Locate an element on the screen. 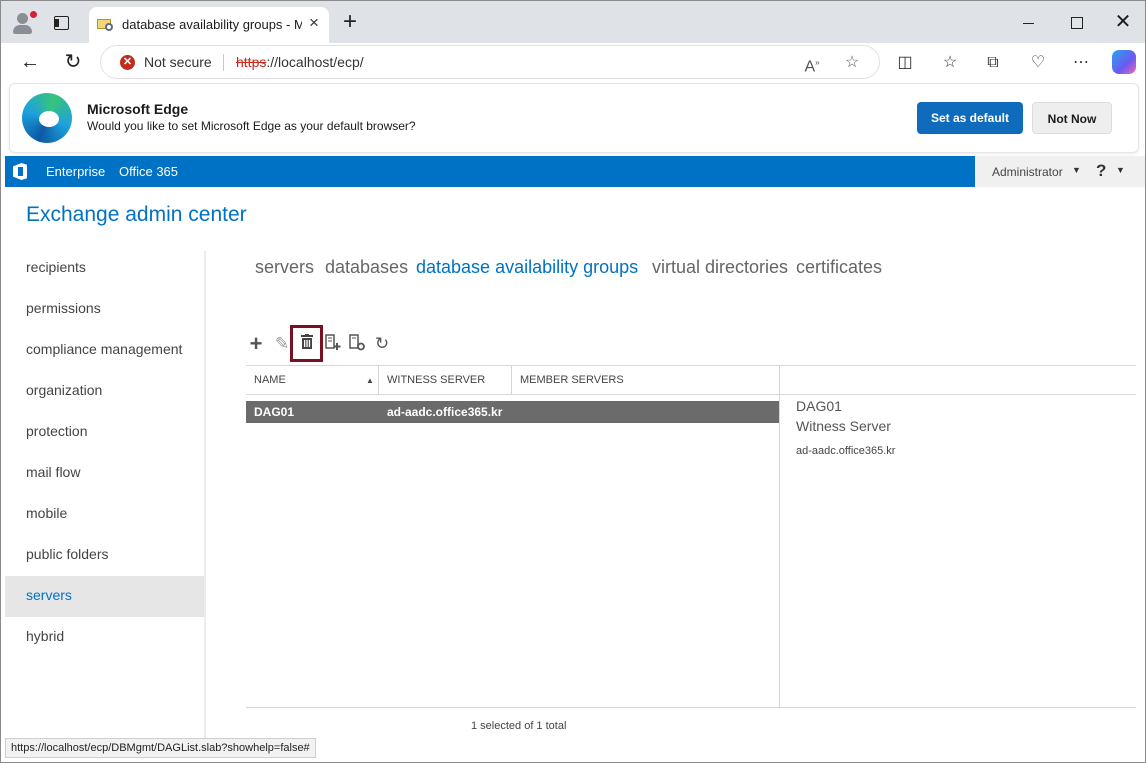 This screenshot has height=763, width=1146. tab-actions-icon is located at coordinates (61, 23).